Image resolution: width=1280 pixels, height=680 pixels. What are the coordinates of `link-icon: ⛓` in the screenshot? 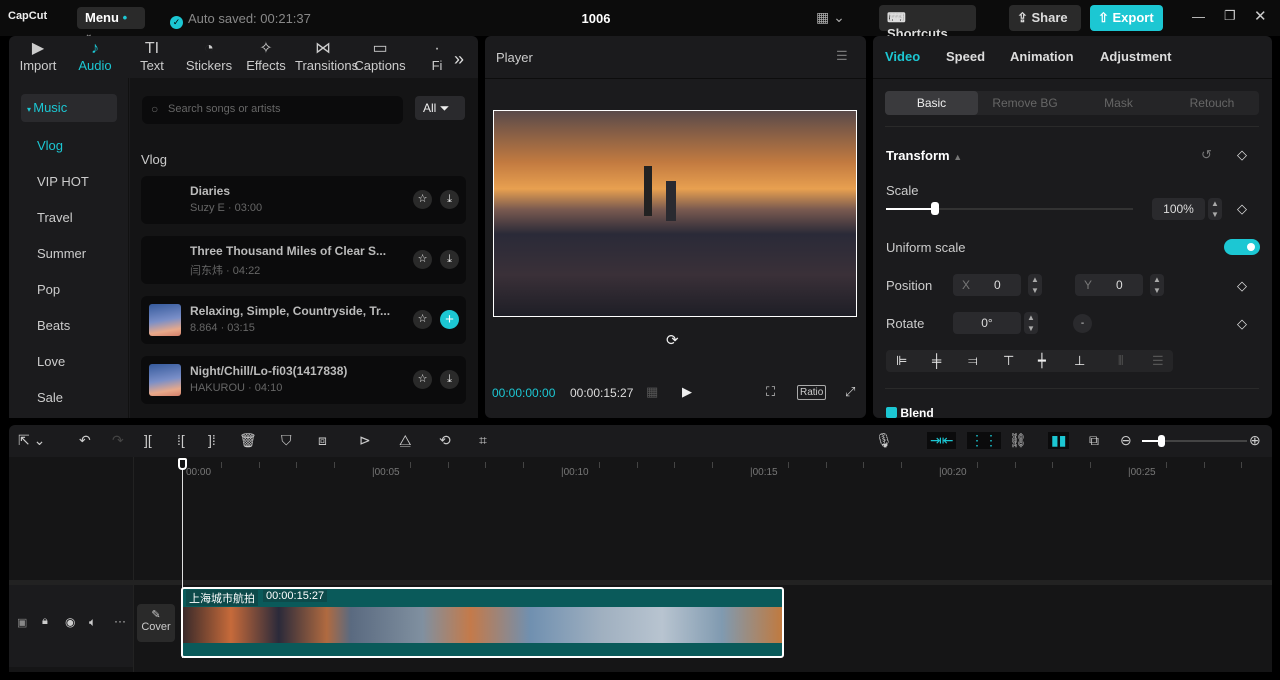 It's located at (1018, 440).